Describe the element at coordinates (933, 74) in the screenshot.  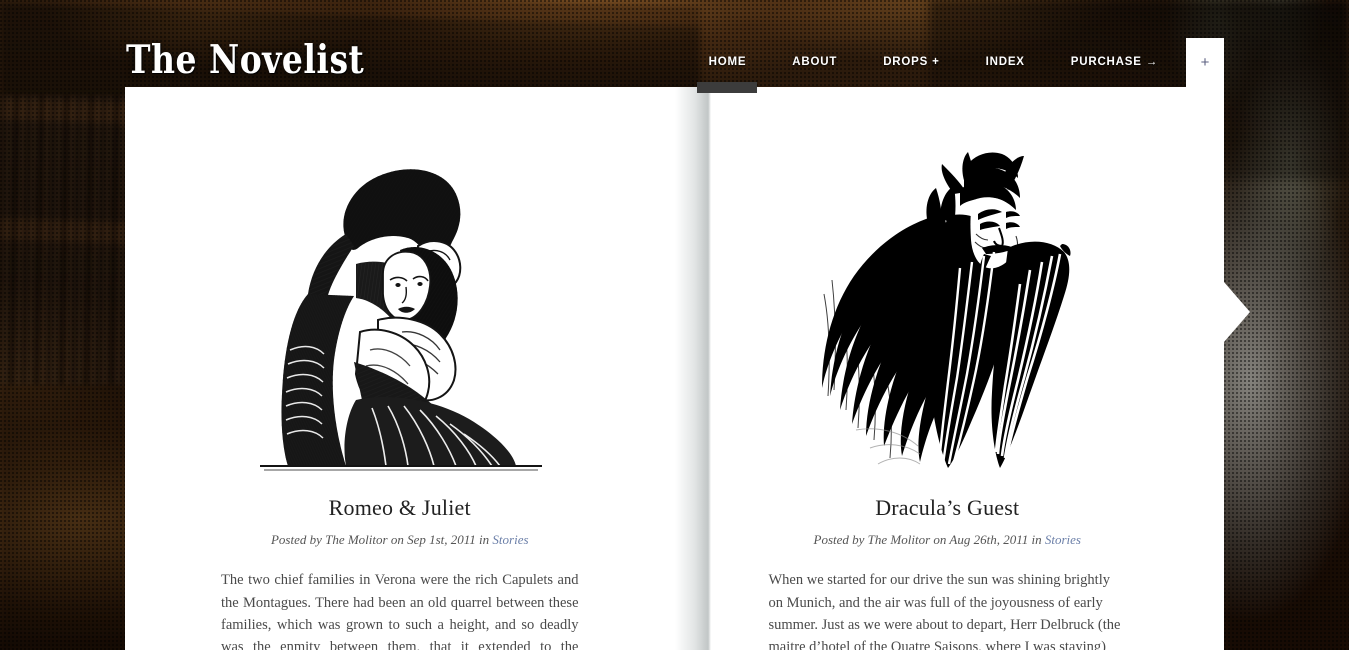
I see `main-navigation: HOME ABOUT DROPS + INDEX PURCHASE →` at that location.